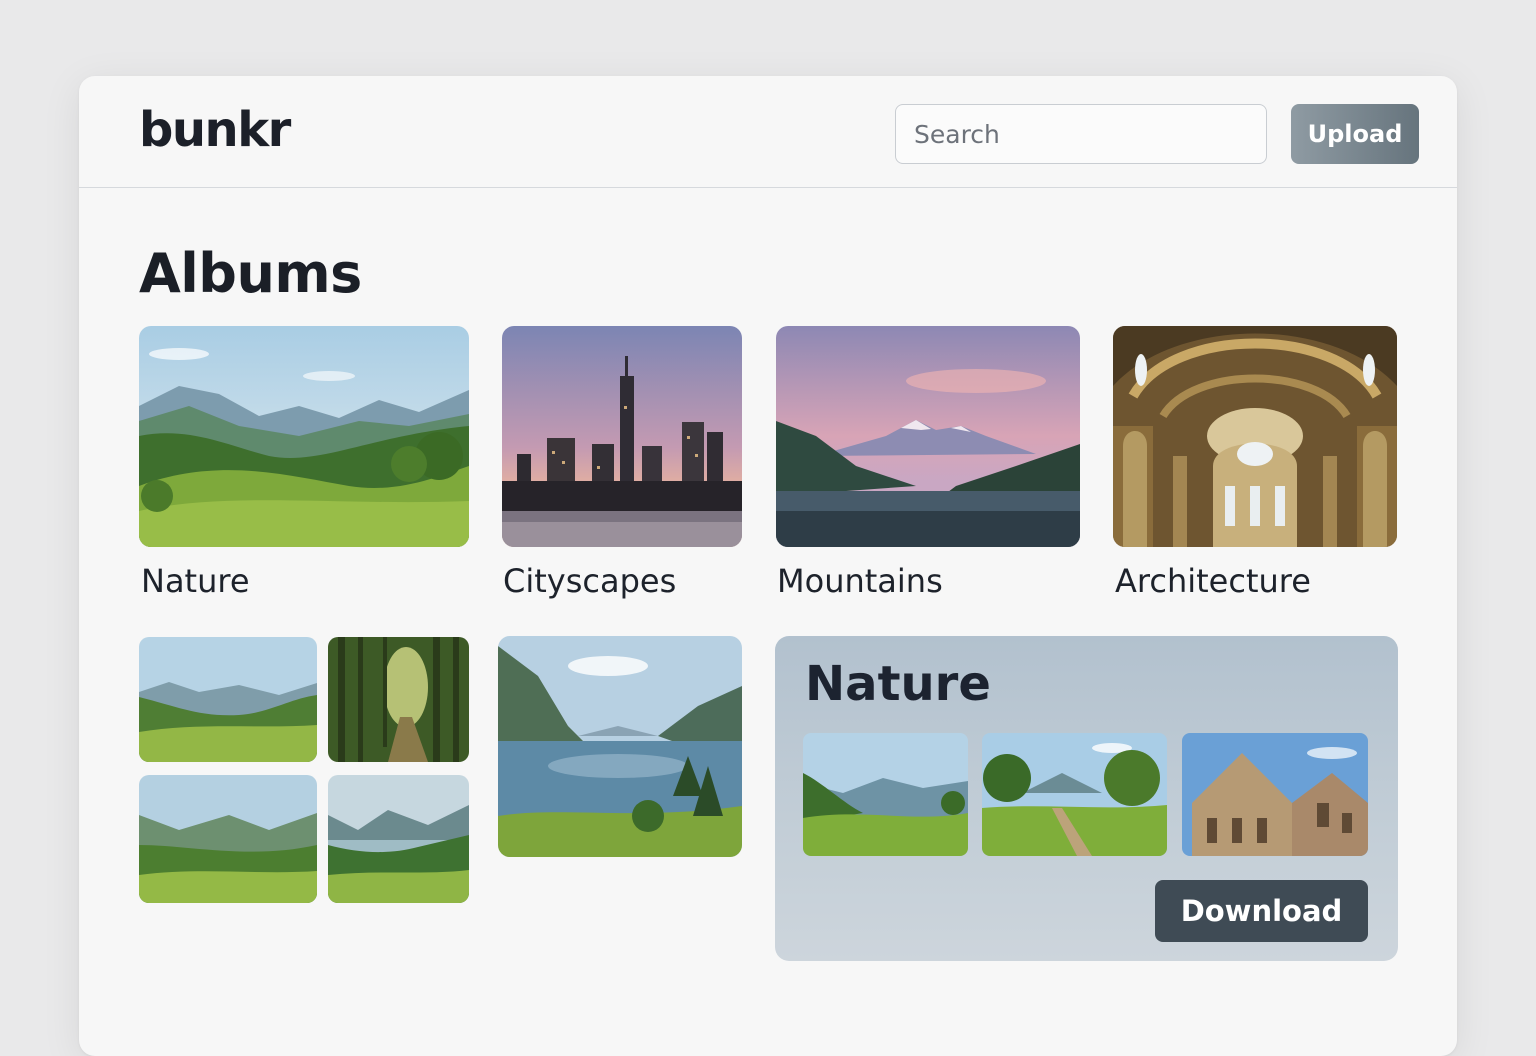  What do you see at coordinates (898, 684) in the screenshot?
I see `featured-album-title: Nature` at bounding box center [898, 684].